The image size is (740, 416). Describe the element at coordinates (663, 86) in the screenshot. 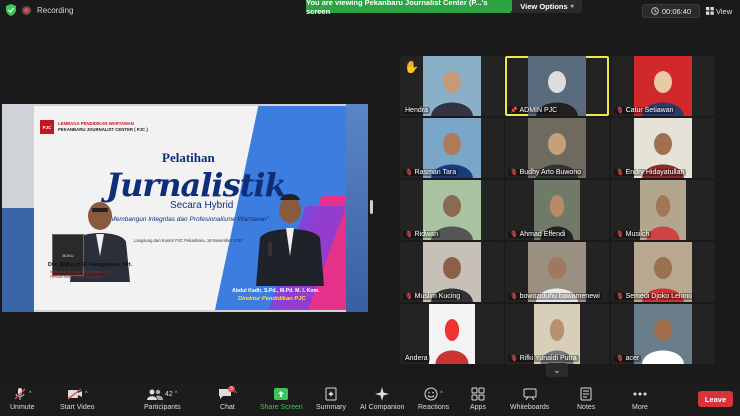

I see `participant-tile: 🎙 Catur Setiawan` at that location.